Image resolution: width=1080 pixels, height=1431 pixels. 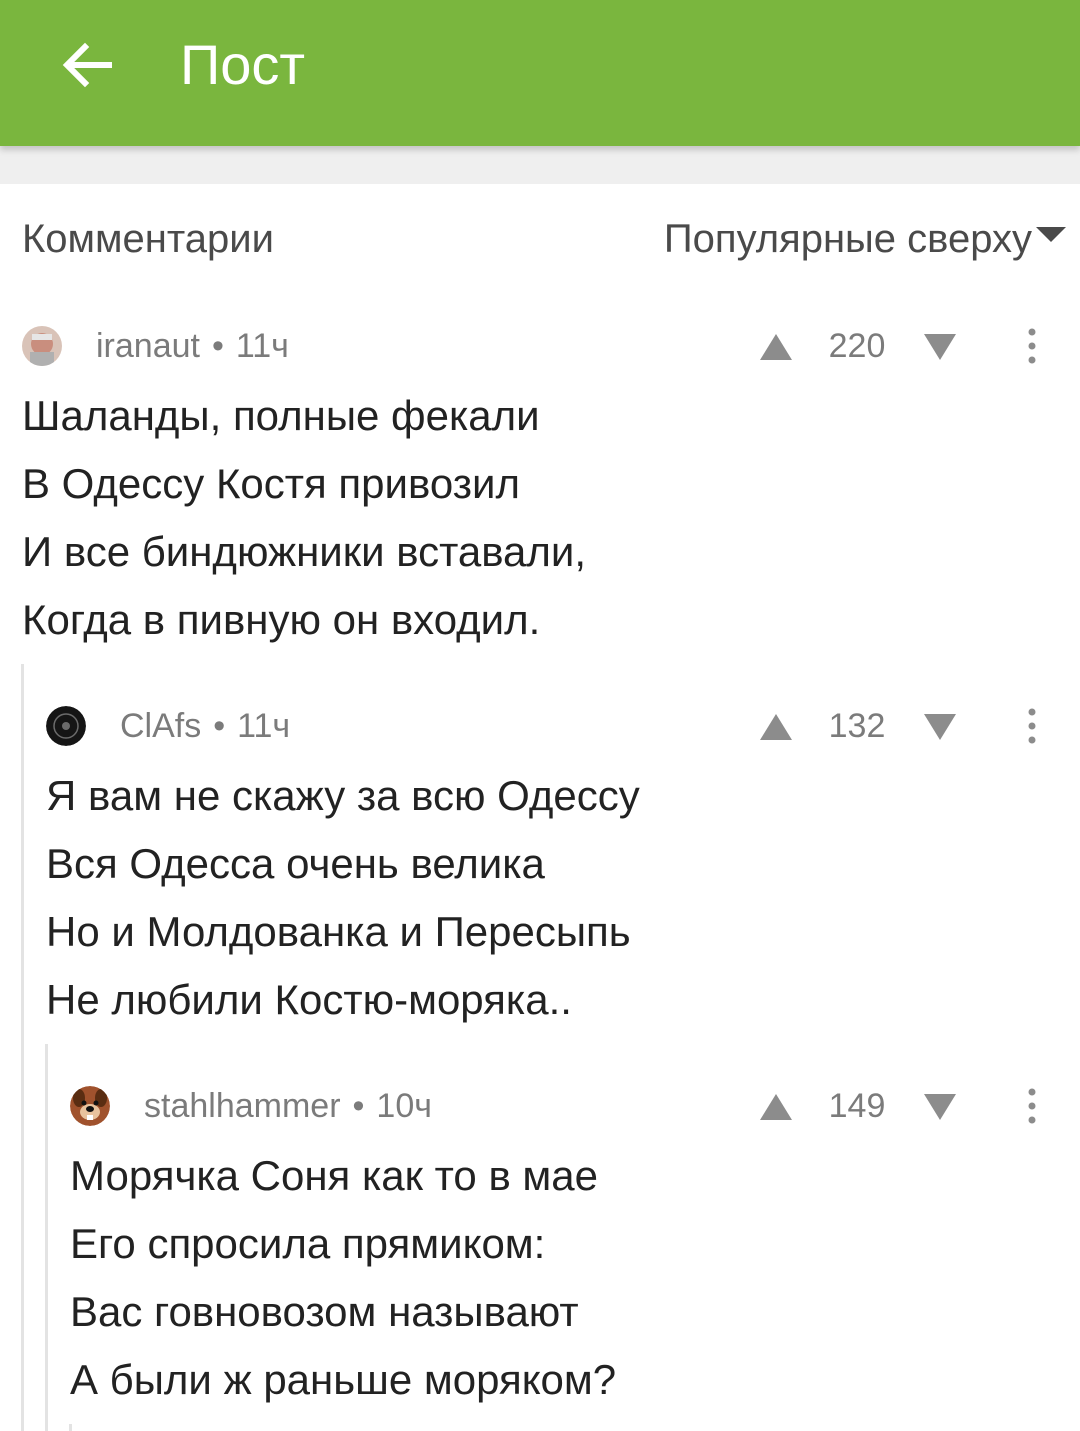 What do you see at coordinates (160, 726) in the screenshot?
I see `author-name: ClAfs` at bounding box center [160, 726].